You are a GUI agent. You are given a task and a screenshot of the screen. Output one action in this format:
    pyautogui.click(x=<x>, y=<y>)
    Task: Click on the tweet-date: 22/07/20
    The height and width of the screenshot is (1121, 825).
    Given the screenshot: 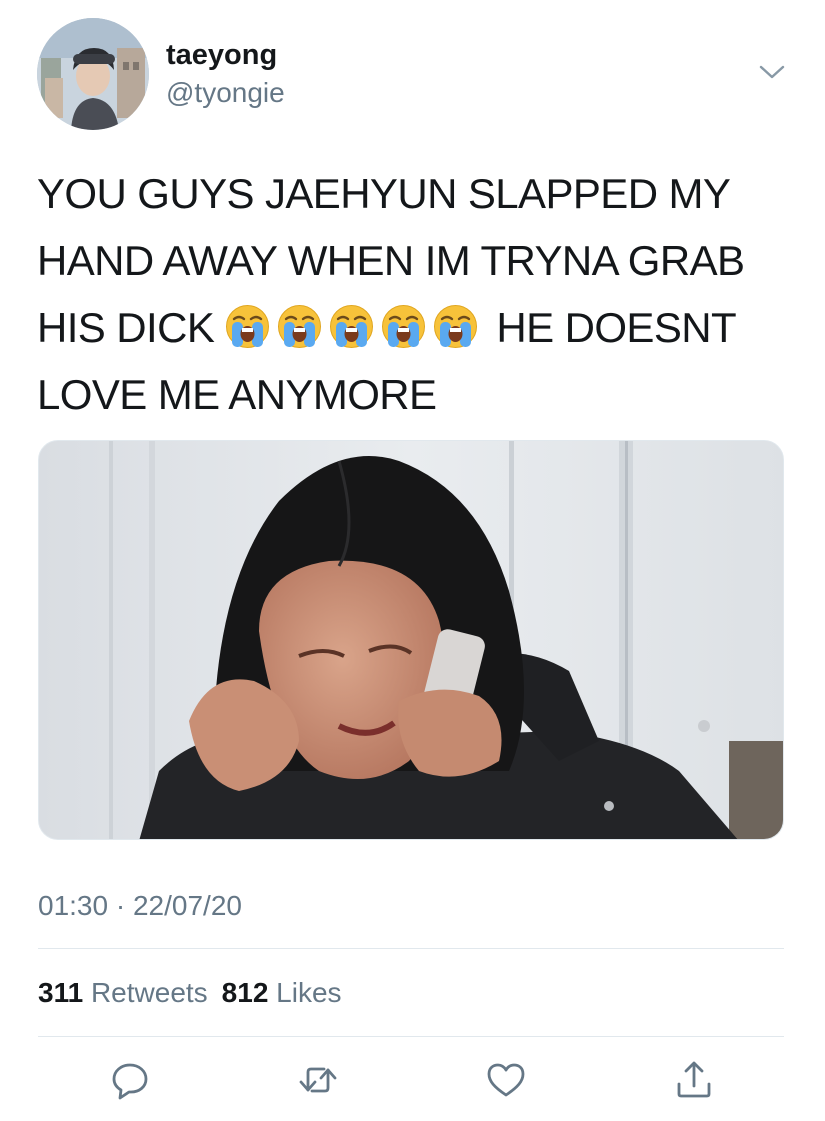 What is the action you would take?
    pyautogui.click(x=187, y=905)
    